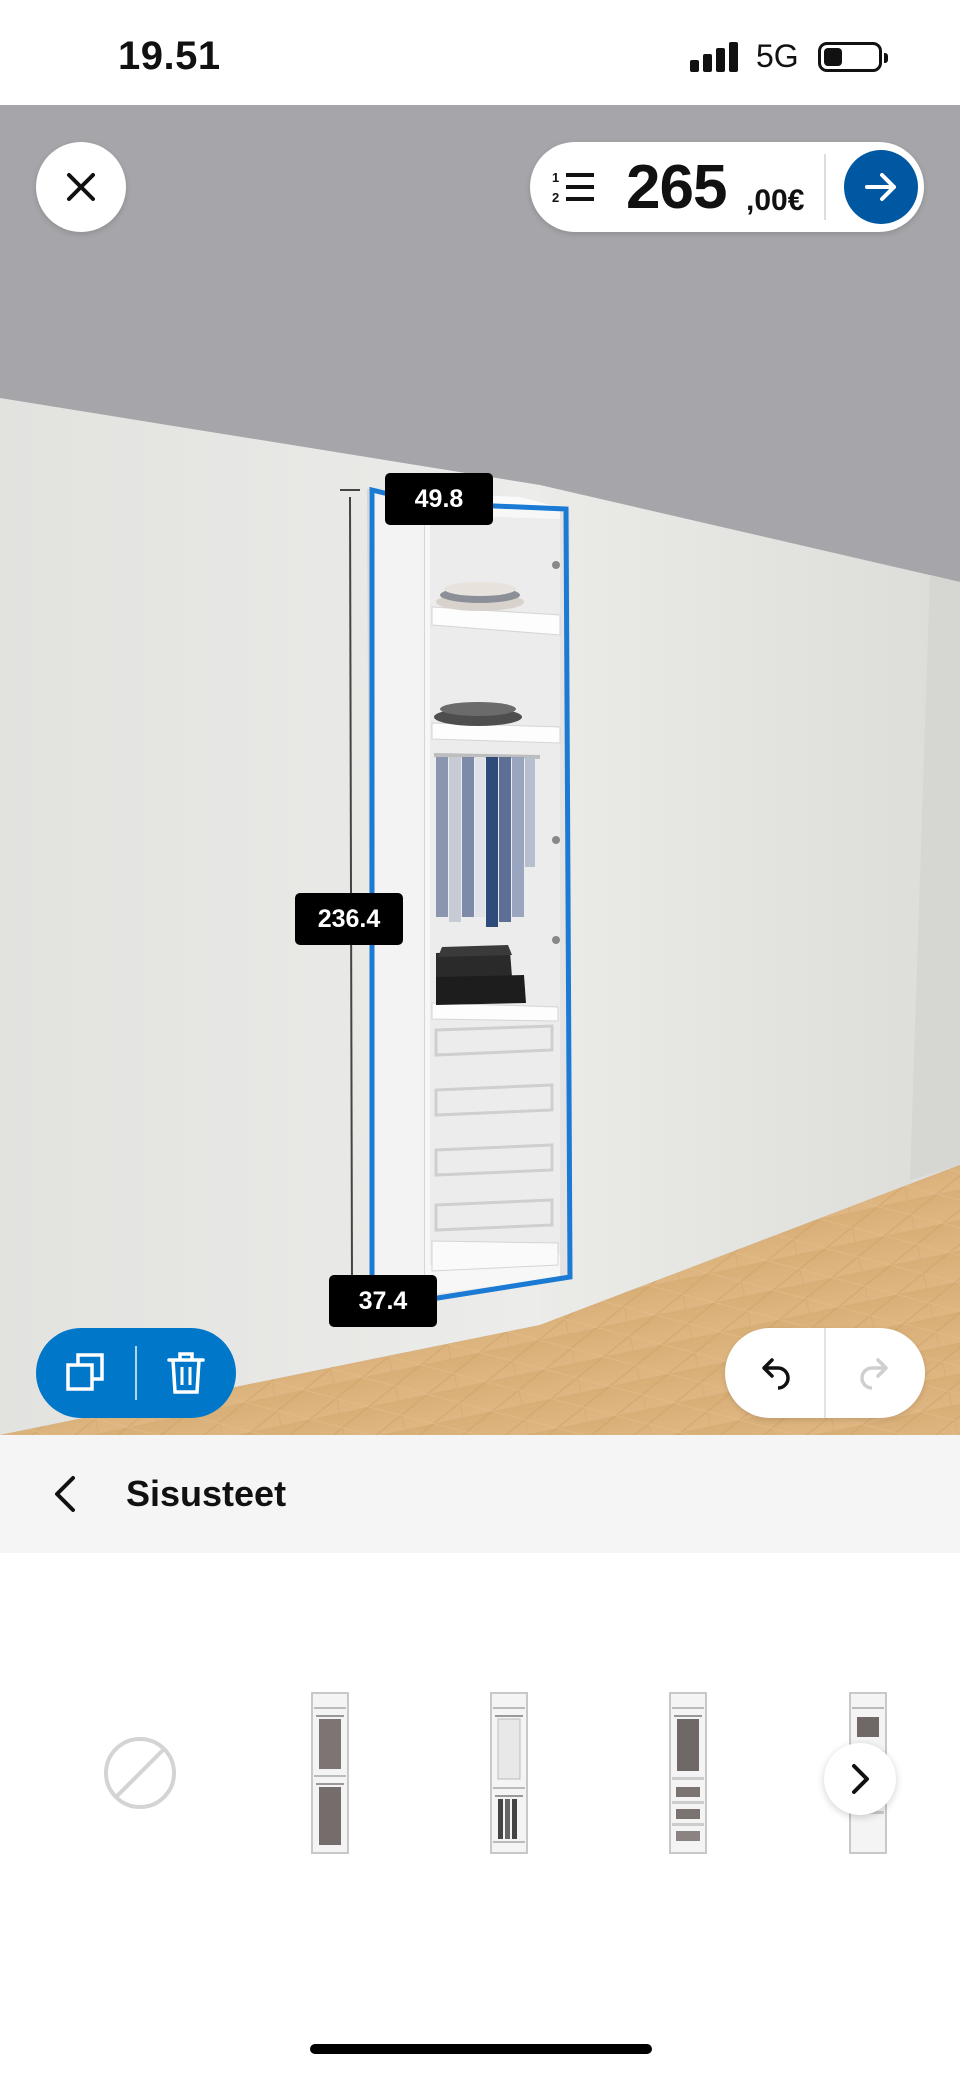  Describe the element at coordinates (439, 499) in the screenshot. I see `width-dimension-label: 49.8` at that location.